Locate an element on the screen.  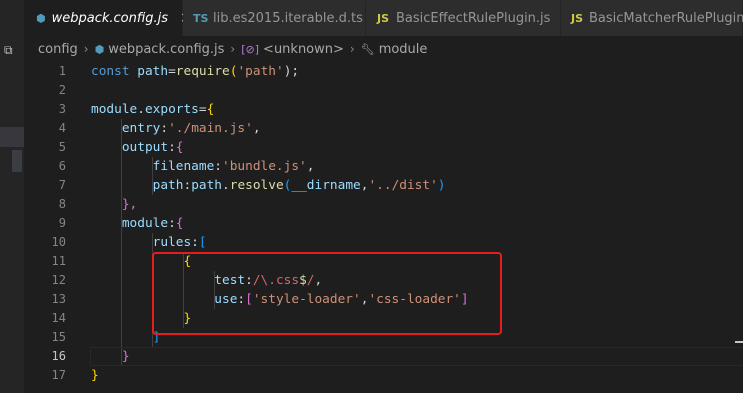
scrollbar-cursor-marker is located at coordinates (739, 342).